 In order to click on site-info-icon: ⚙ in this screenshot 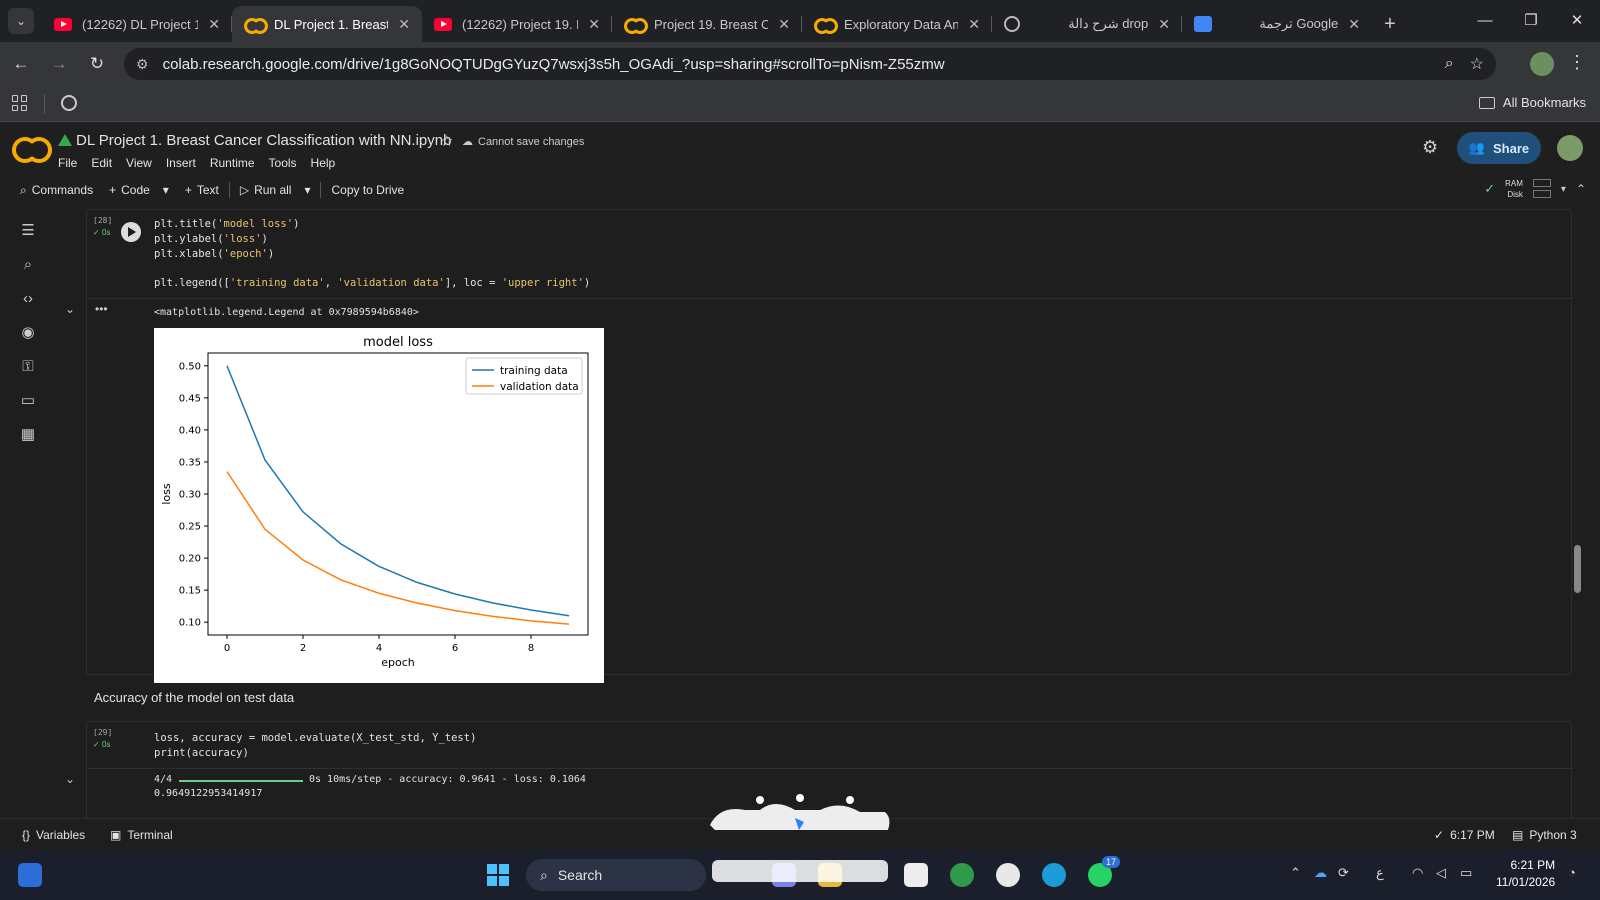, I will do `click(142, 64)`.